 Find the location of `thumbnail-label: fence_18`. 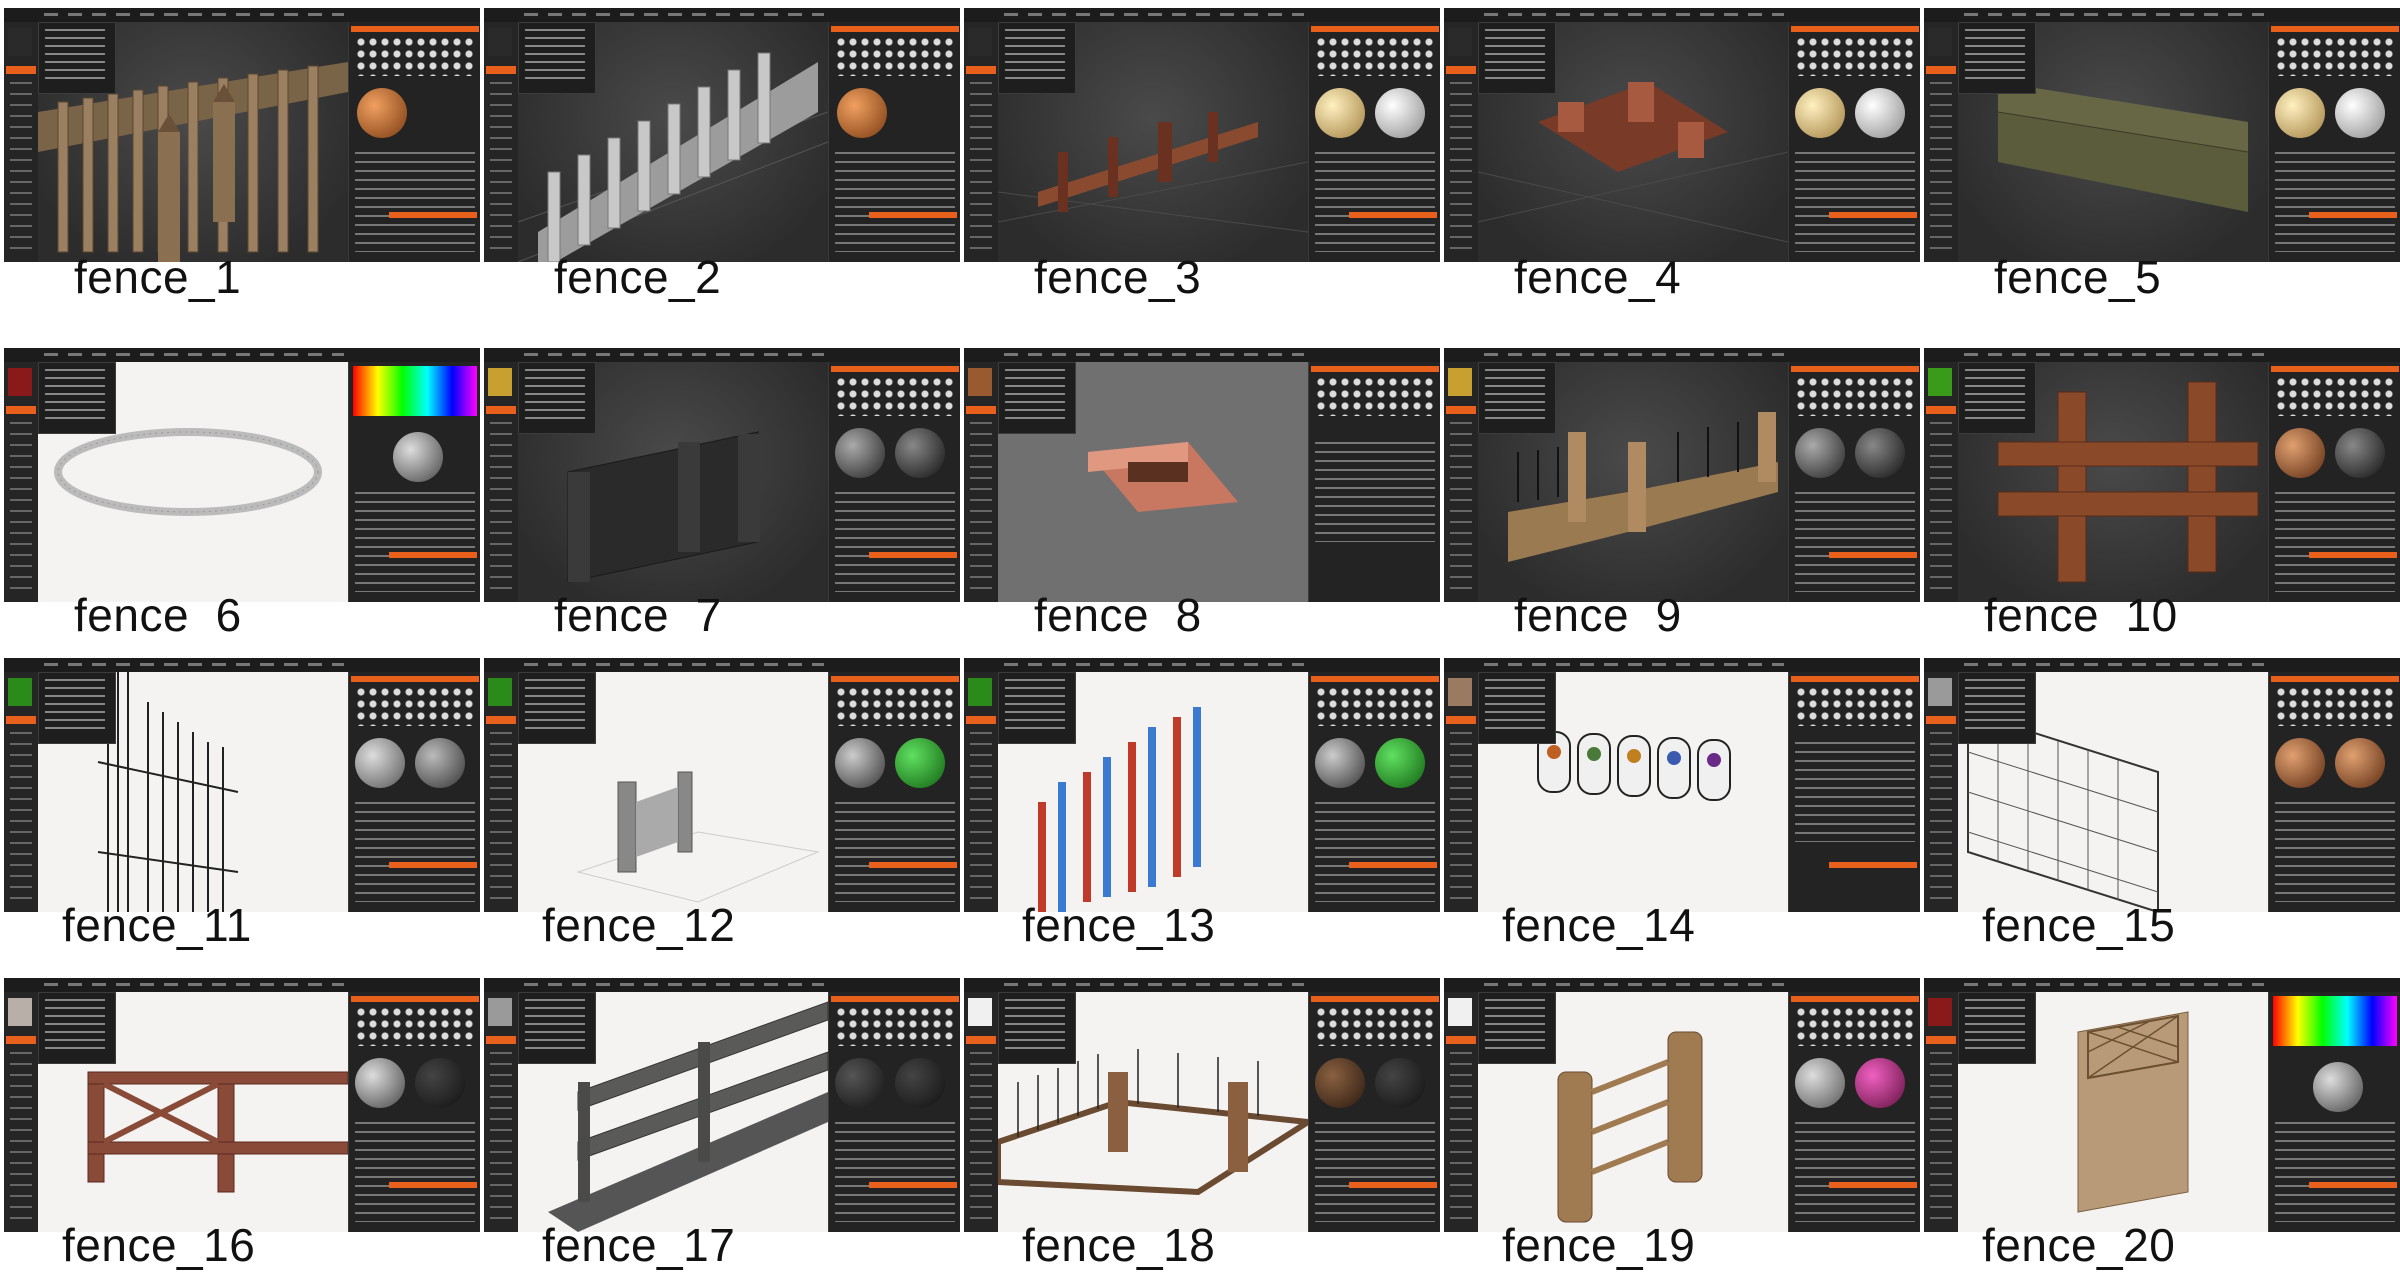

thumbnail-label: fence_18 is located at coordinates (1119, 1245).